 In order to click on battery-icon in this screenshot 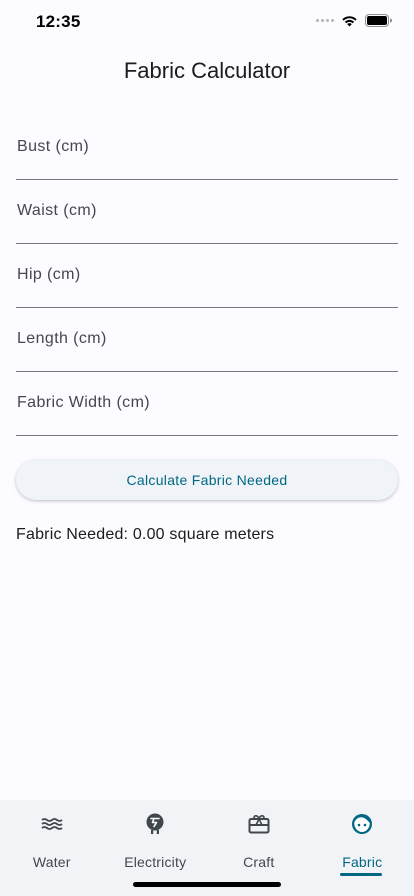, I will do `click(378, 20)`.